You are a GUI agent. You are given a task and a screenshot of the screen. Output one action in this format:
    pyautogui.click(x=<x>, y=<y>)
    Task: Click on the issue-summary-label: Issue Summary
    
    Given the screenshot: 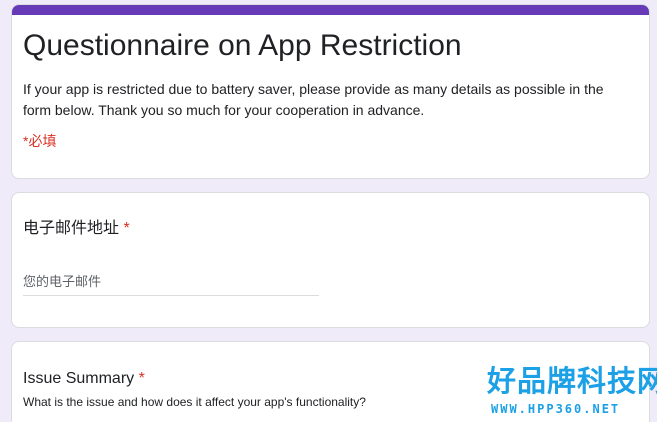 What is the action you would take?
    pyautogui.click(x=79, y=378)
    